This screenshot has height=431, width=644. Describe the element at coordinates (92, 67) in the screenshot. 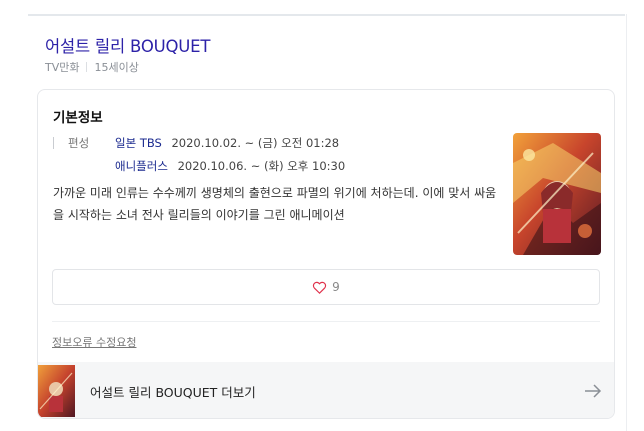

I see `program-meta: TV만화 15세이상` at that location.